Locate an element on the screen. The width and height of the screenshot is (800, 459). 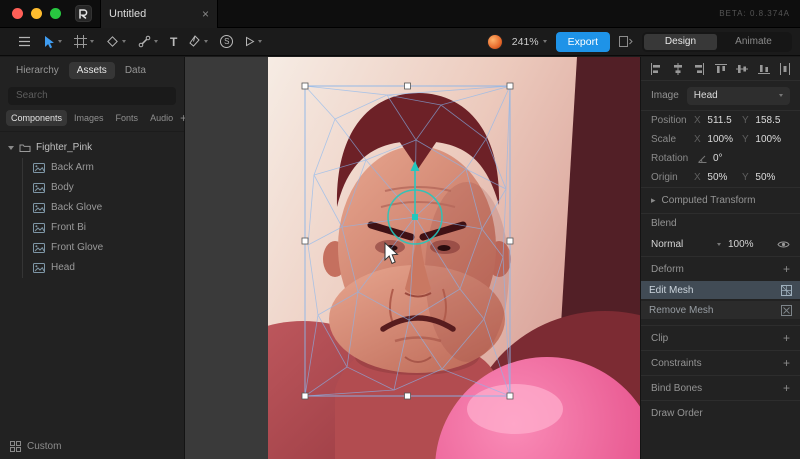
export-button: Export is located at coordinates (582, 41).